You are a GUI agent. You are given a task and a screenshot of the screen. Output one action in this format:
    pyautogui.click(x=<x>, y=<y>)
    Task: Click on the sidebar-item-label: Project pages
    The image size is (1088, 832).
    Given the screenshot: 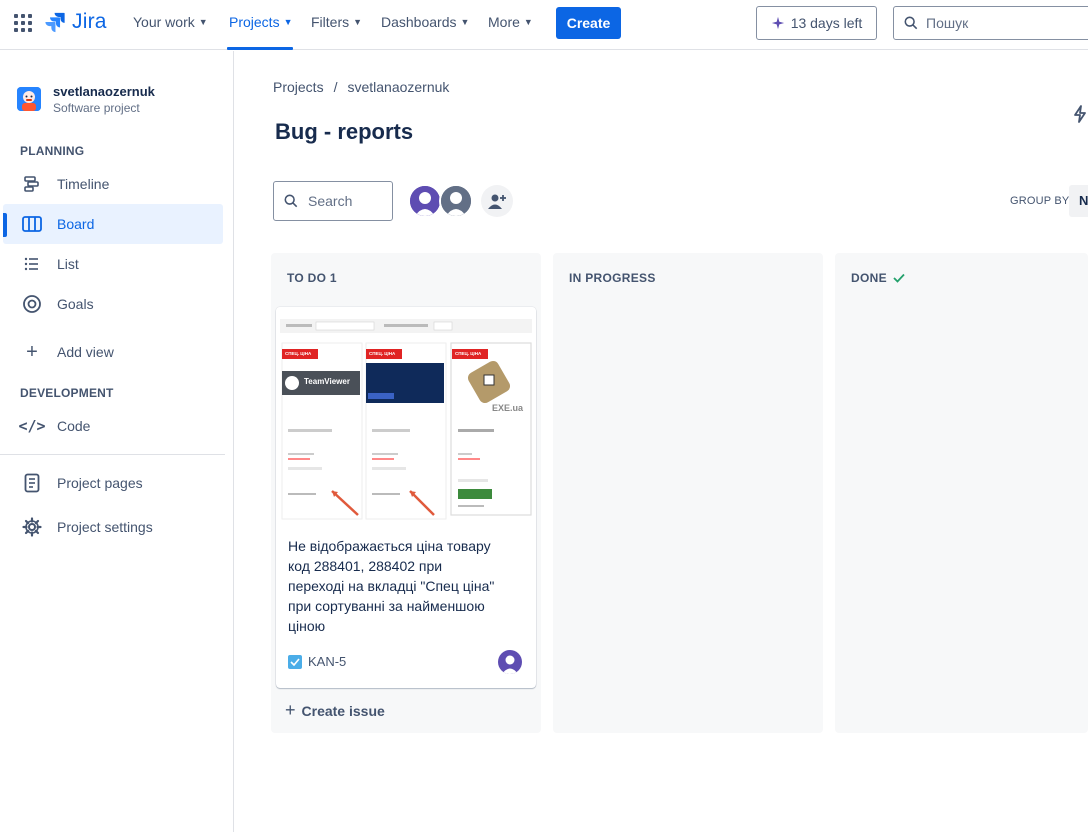 What is the action you would take?
    pyautogui.click(x=100, y=483)
    